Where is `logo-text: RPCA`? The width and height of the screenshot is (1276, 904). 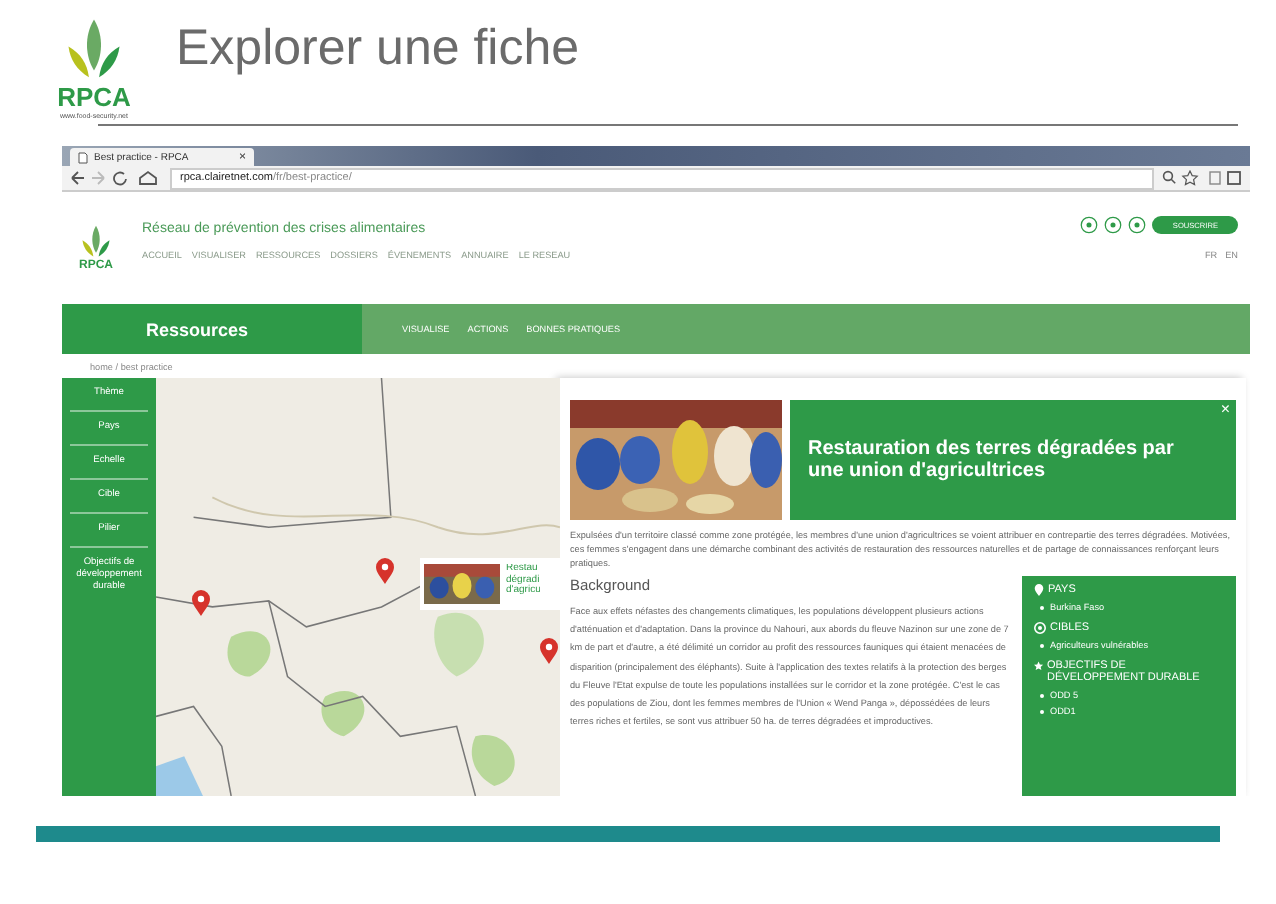
logo-text: RPCA is located at coordinates (94, 98).